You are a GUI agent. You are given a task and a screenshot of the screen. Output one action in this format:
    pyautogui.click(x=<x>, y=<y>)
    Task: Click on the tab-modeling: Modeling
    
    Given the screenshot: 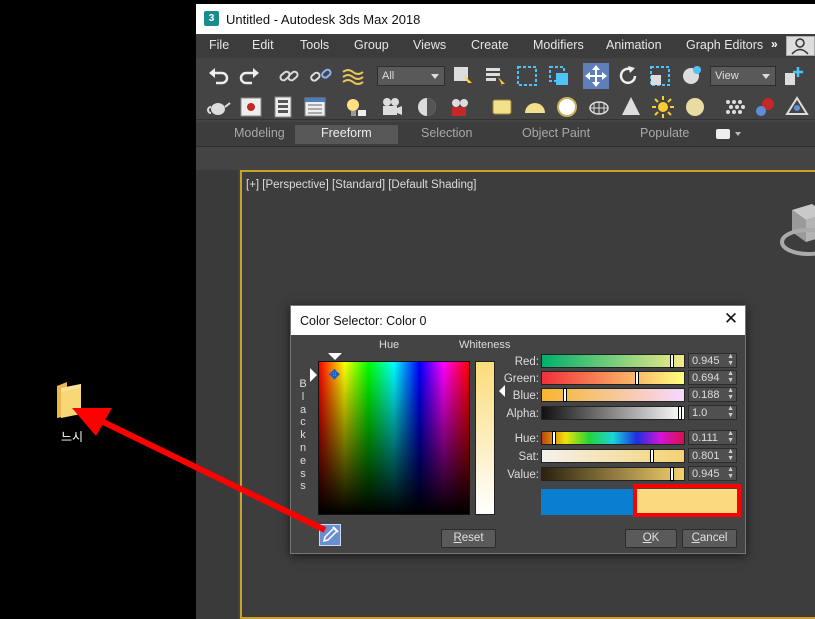 What is the action you would take?
    pyautogui.click(x=259, y=133)
    